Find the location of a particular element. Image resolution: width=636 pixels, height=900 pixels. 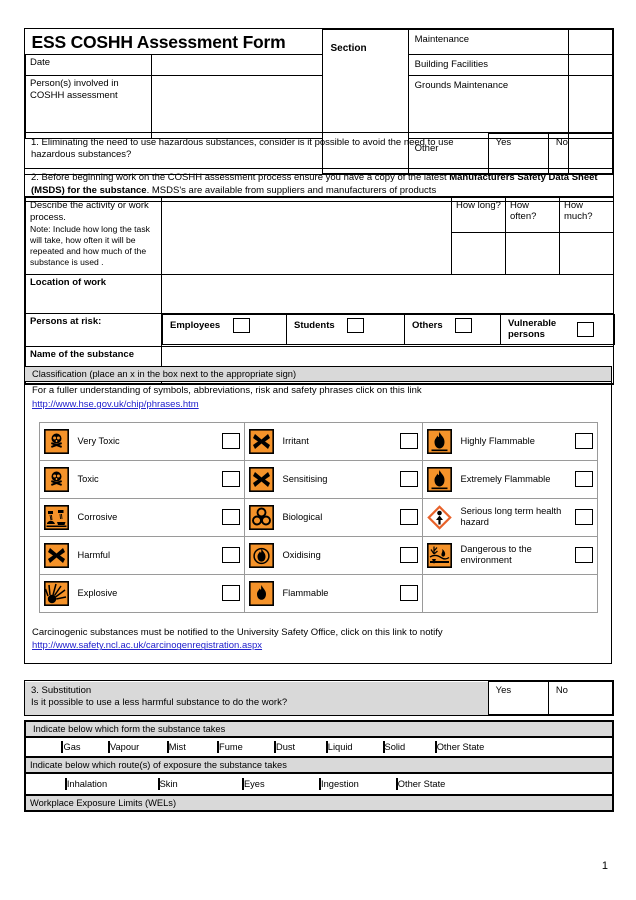

page-title: ESS COSHH Assessment Form is located at coordinates (158, 41).